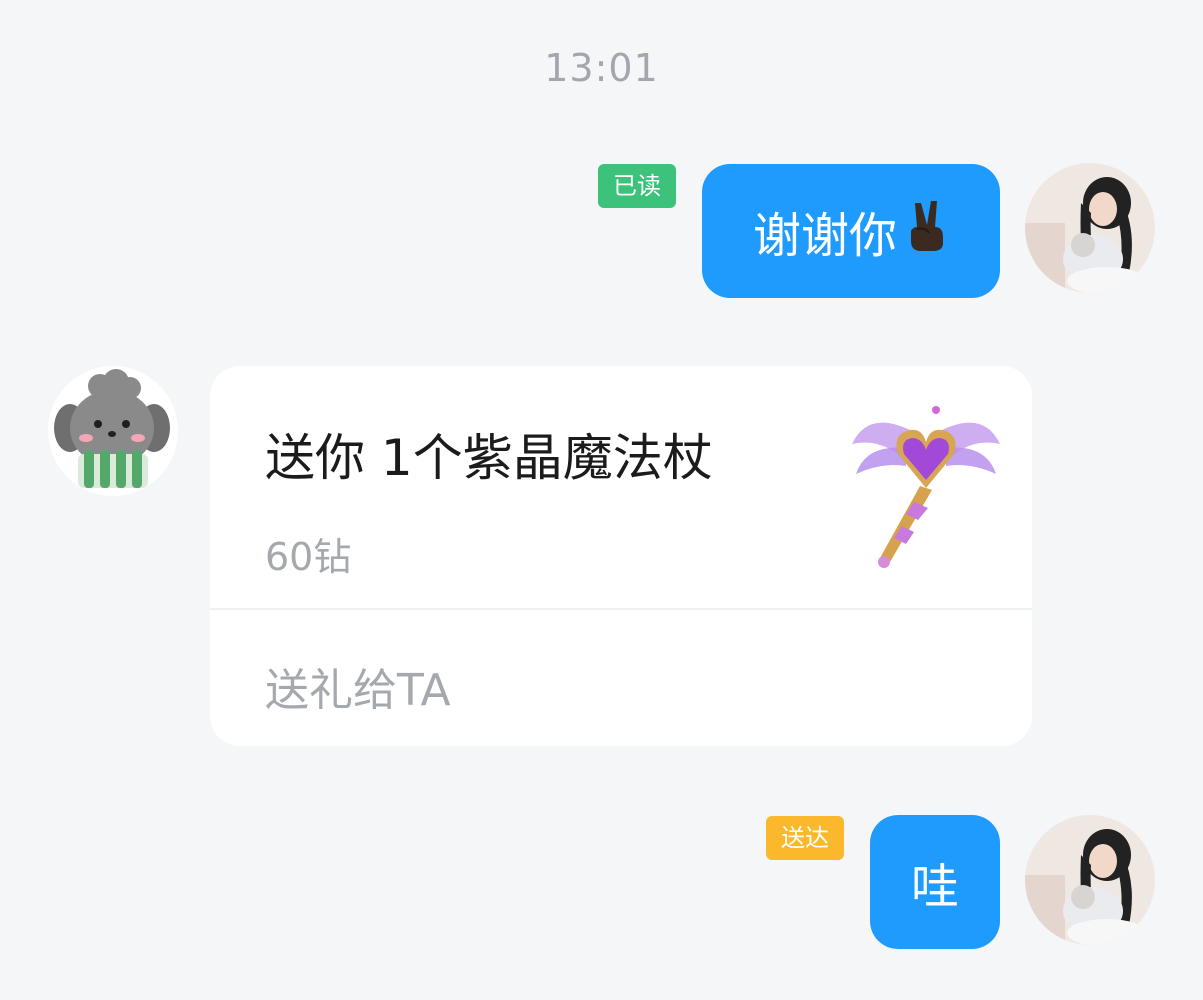  What do you see at coordinates (358, 686) in the screenshot?
I see `send-gift-link: 送礼给TA` at bounding box center [358, 686].